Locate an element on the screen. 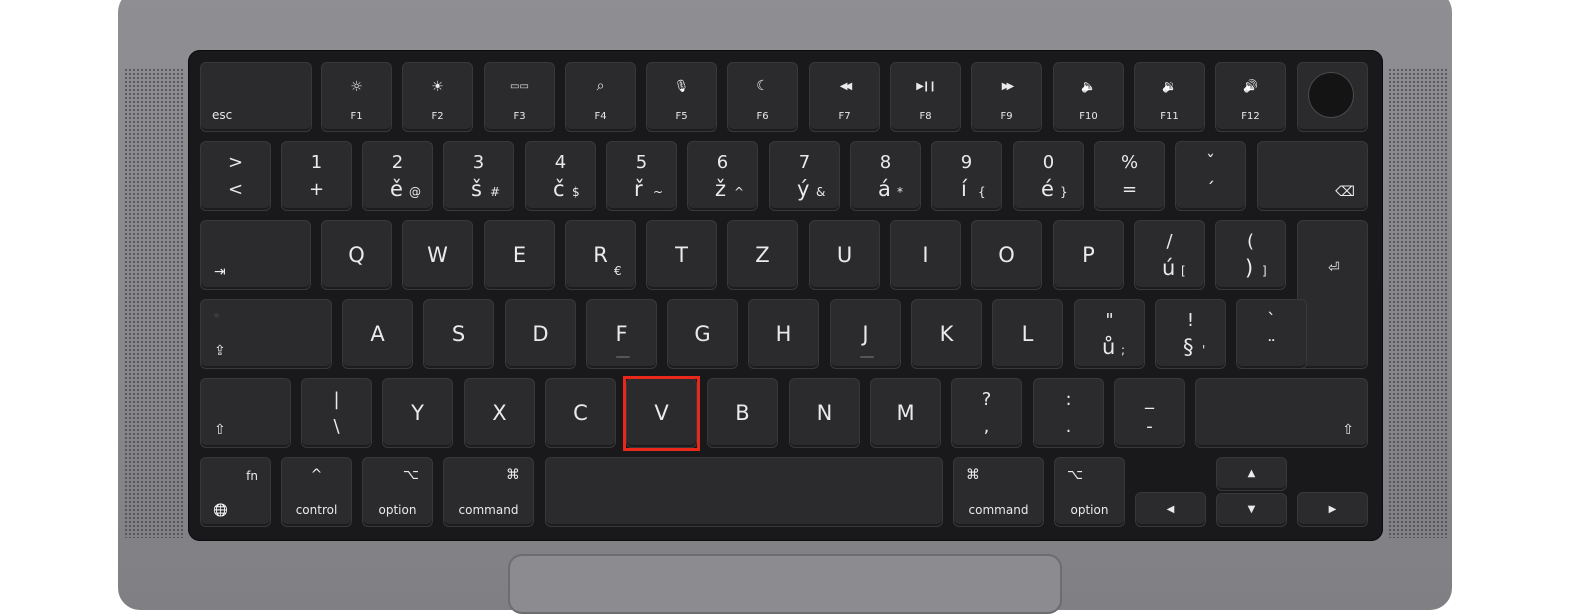 The width and height of the screenshot is (1579, 614). key-f11: 🔉 F11 is located at coordinates (1169, 97).